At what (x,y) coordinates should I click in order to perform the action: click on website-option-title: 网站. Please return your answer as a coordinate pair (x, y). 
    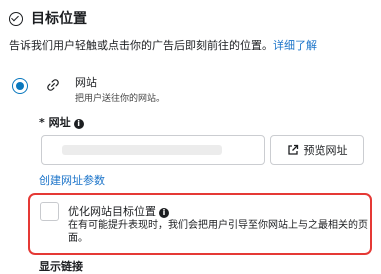
    Looking at the image, I should click on (86, 82).